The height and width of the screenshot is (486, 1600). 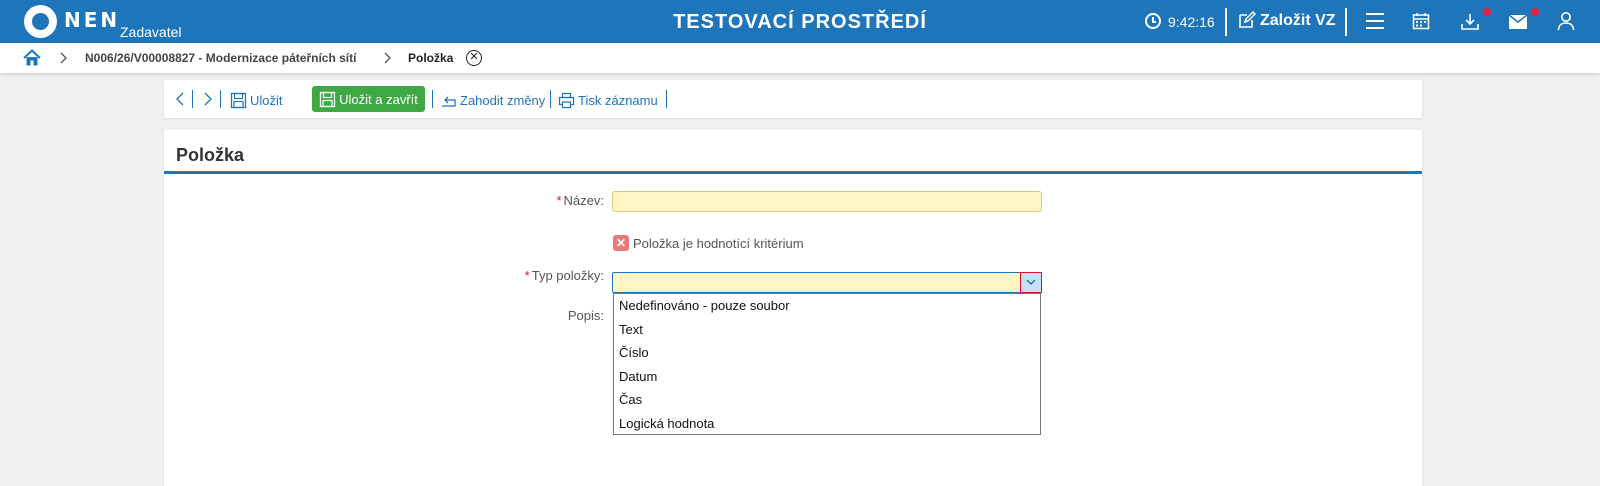 I want to click on user-icon, so click(x=1566, y=21).